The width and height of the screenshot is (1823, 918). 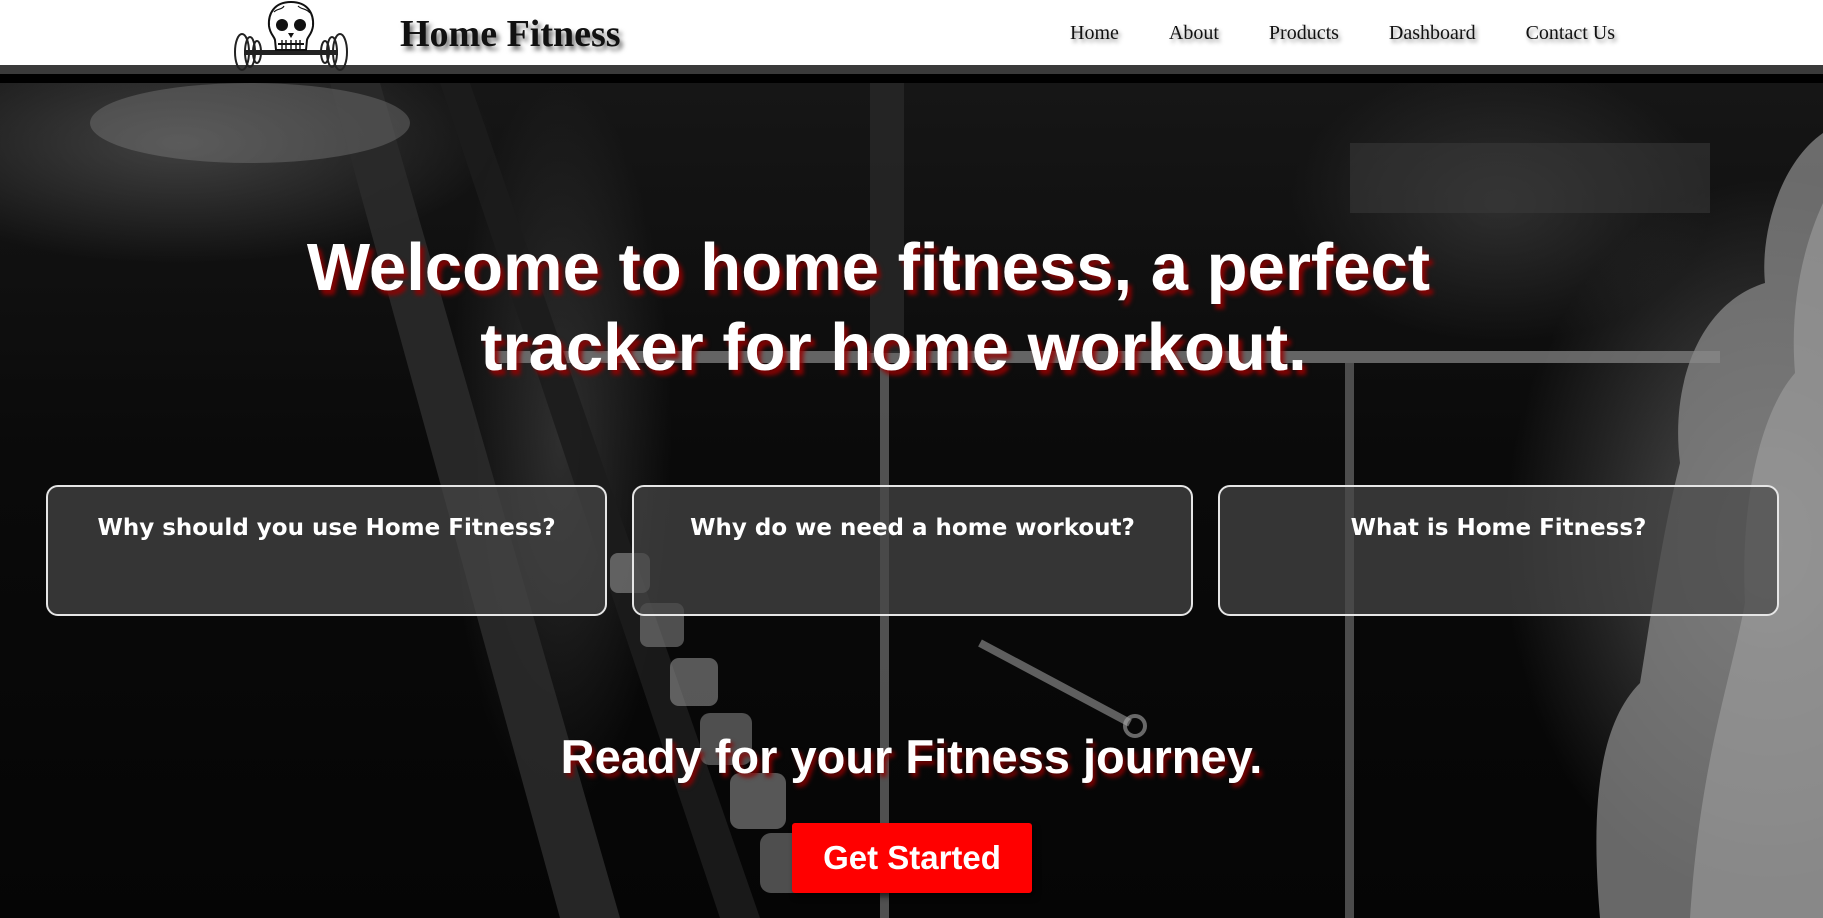 What do you see at coordinates (510, 34) in the screenshot?
I see `brand-name: Home Fitness` at bounding box center [510, 34].